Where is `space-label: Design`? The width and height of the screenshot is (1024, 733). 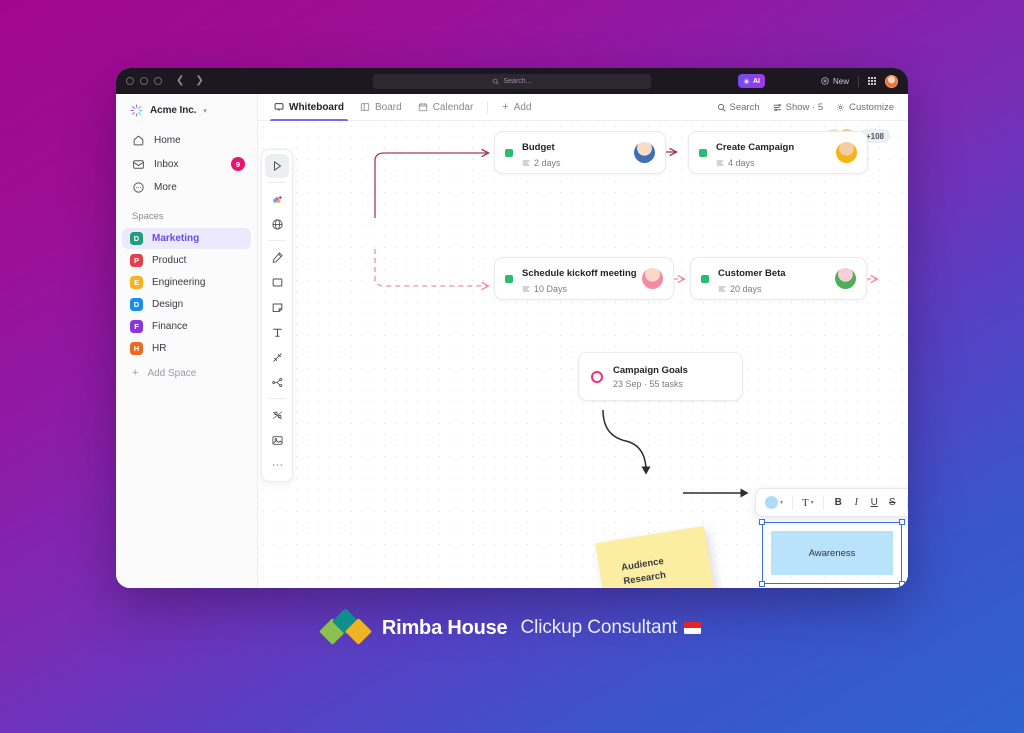
space-label: Design is located at coordinates (168, 304).